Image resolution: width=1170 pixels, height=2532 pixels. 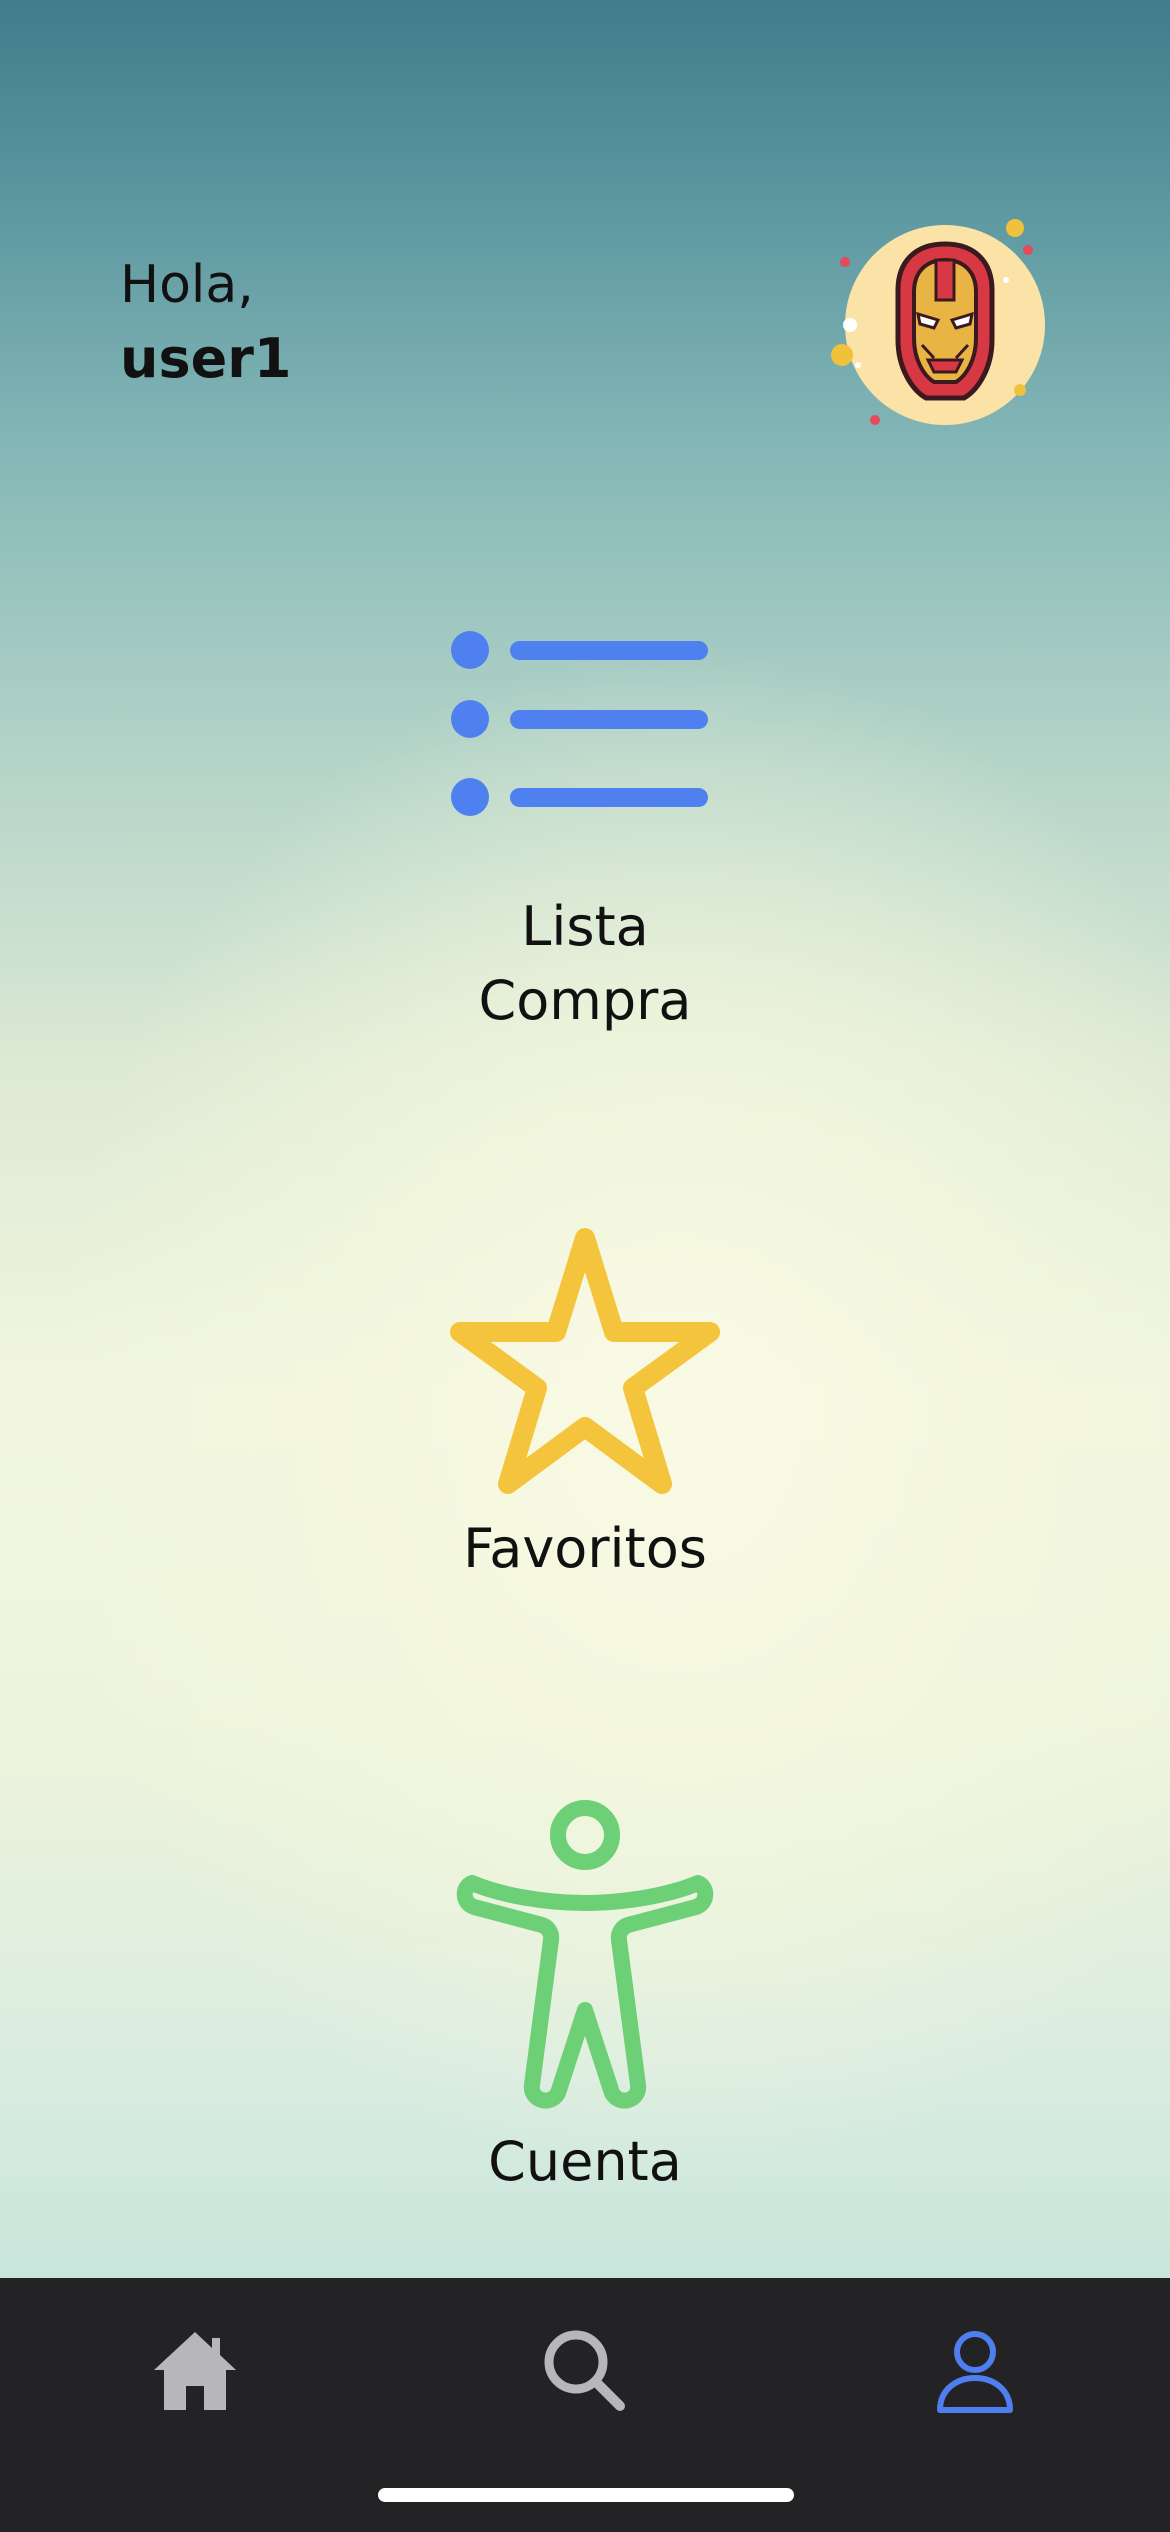 I want to click on home-indicator, so click(x=586, y=2495).